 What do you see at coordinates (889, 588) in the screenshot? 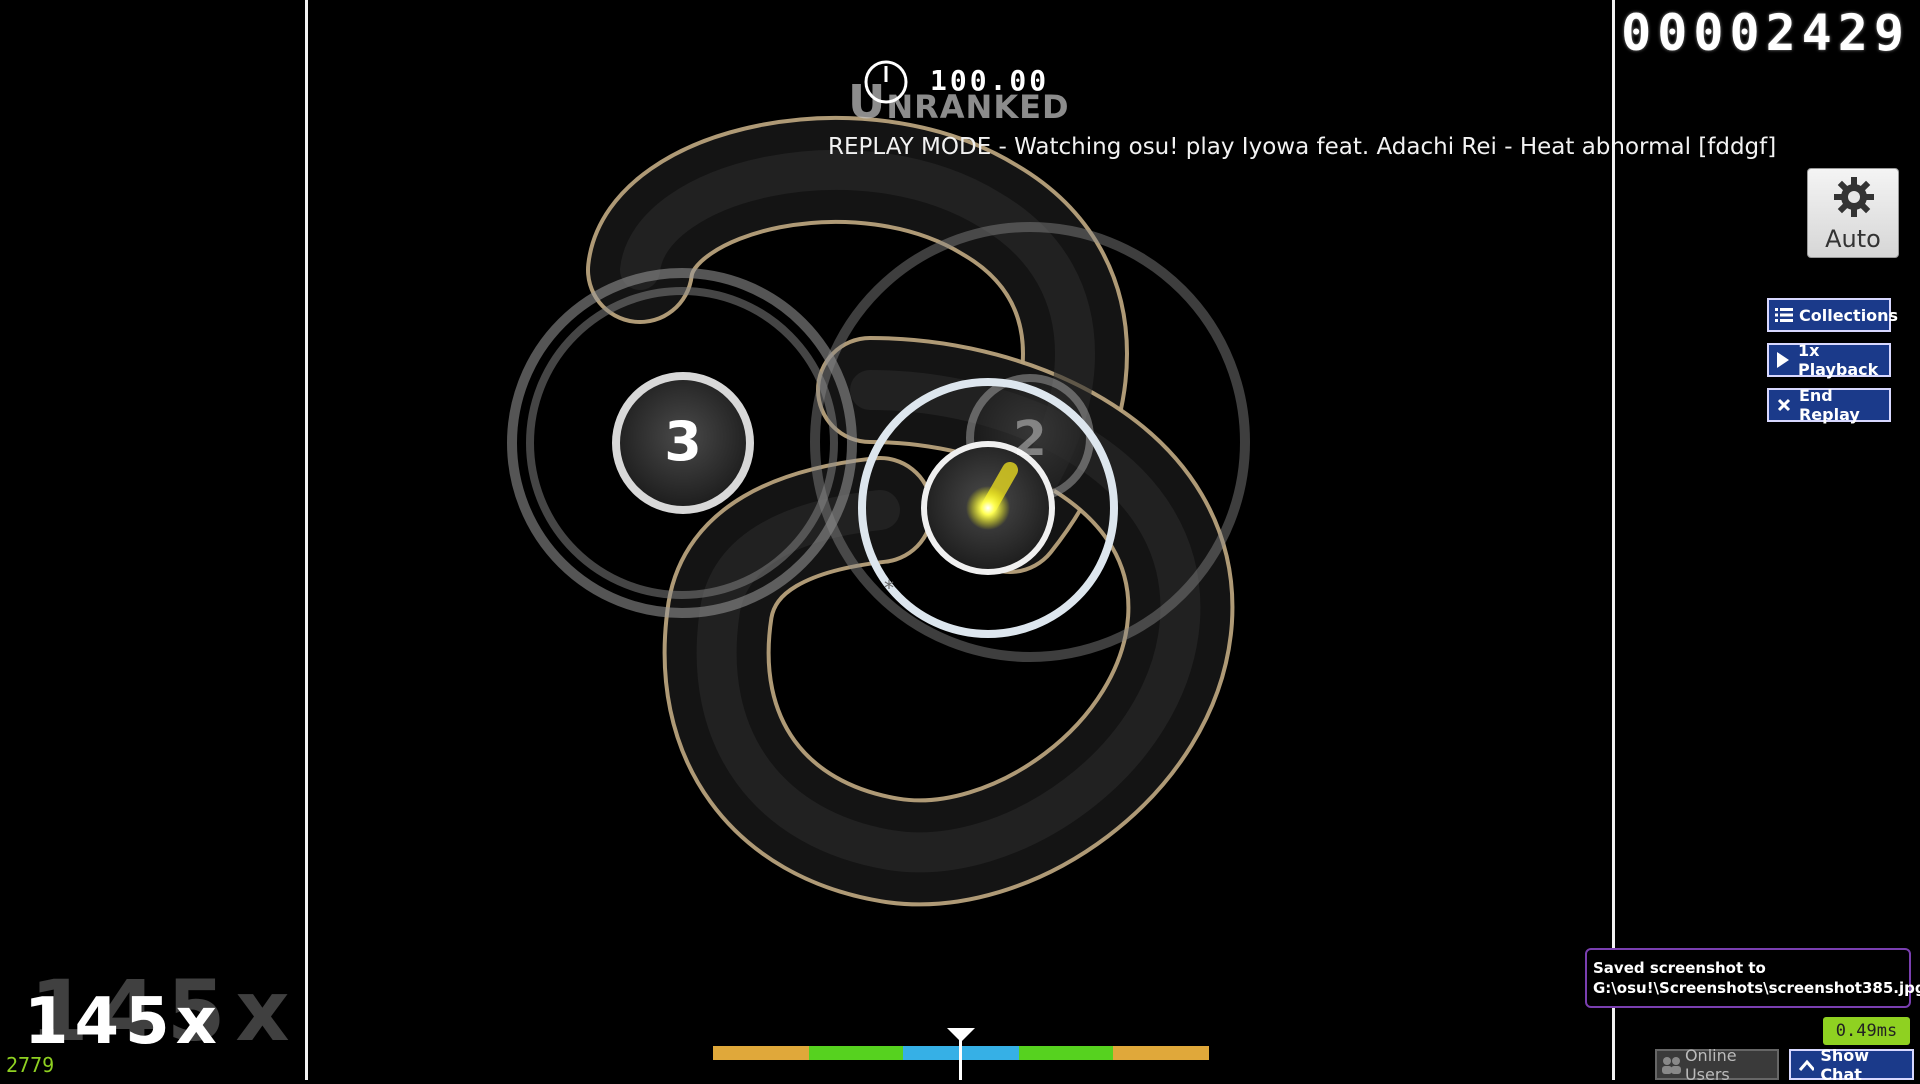
I see `follow-point: *` at bounding box center [889, 588].